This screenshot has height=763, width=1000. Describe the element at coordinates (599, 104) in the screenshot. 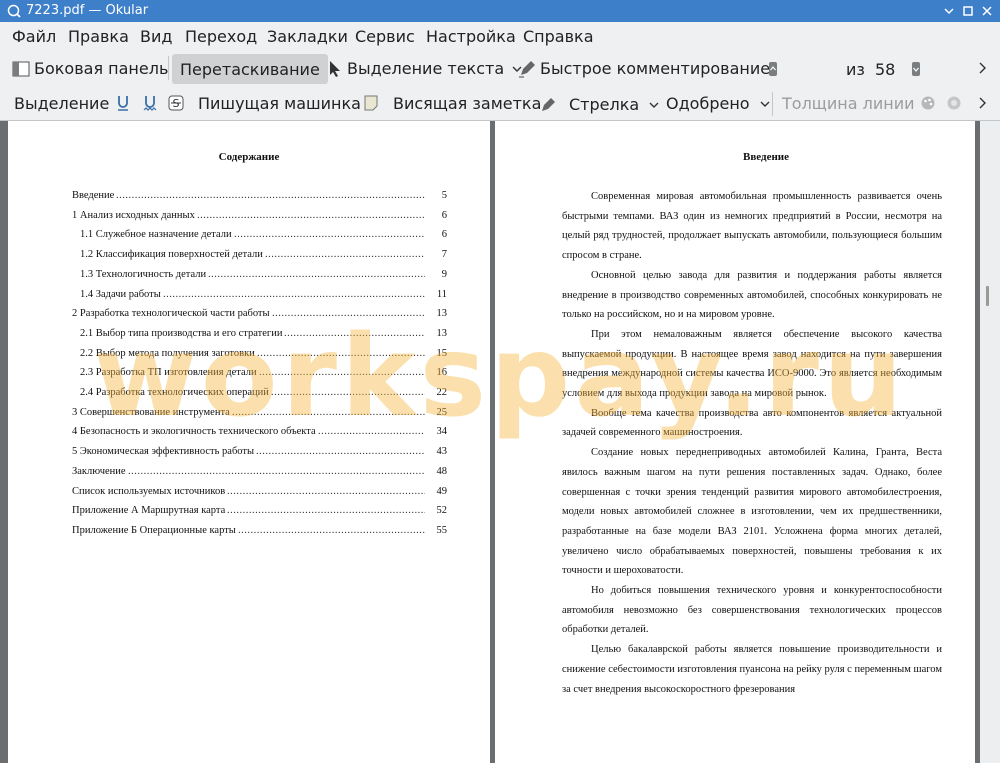

I see `arrow-tool-button: Стрелка` at that location.